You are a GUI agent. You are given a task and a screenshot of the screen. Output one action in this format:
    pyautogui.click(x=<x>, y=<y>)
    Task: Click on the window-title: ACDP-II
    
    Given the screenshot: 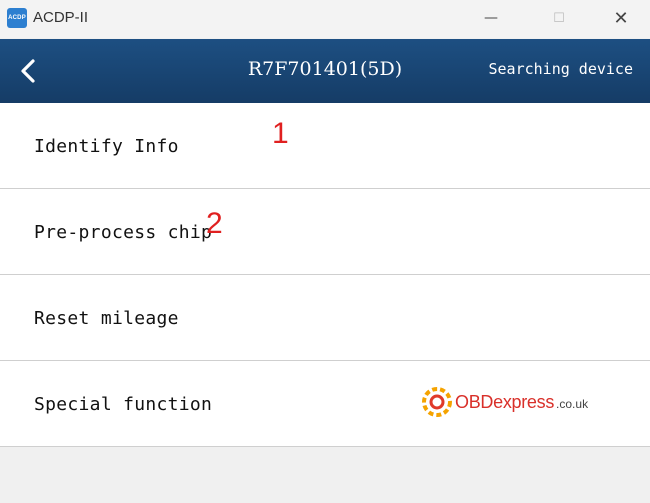 What is the action you would take?
    pyautogui.click(x=61, y=17)
    